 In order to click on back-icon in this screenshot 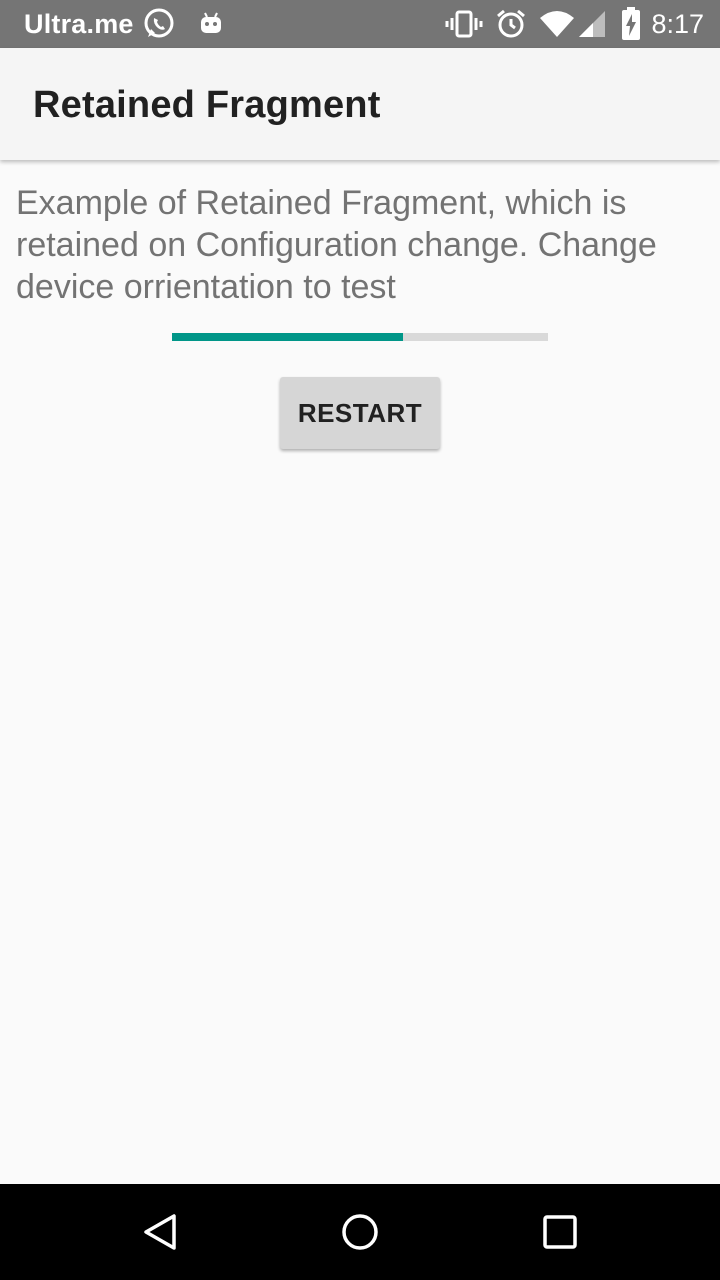, I will do `click(160, 1232)`.